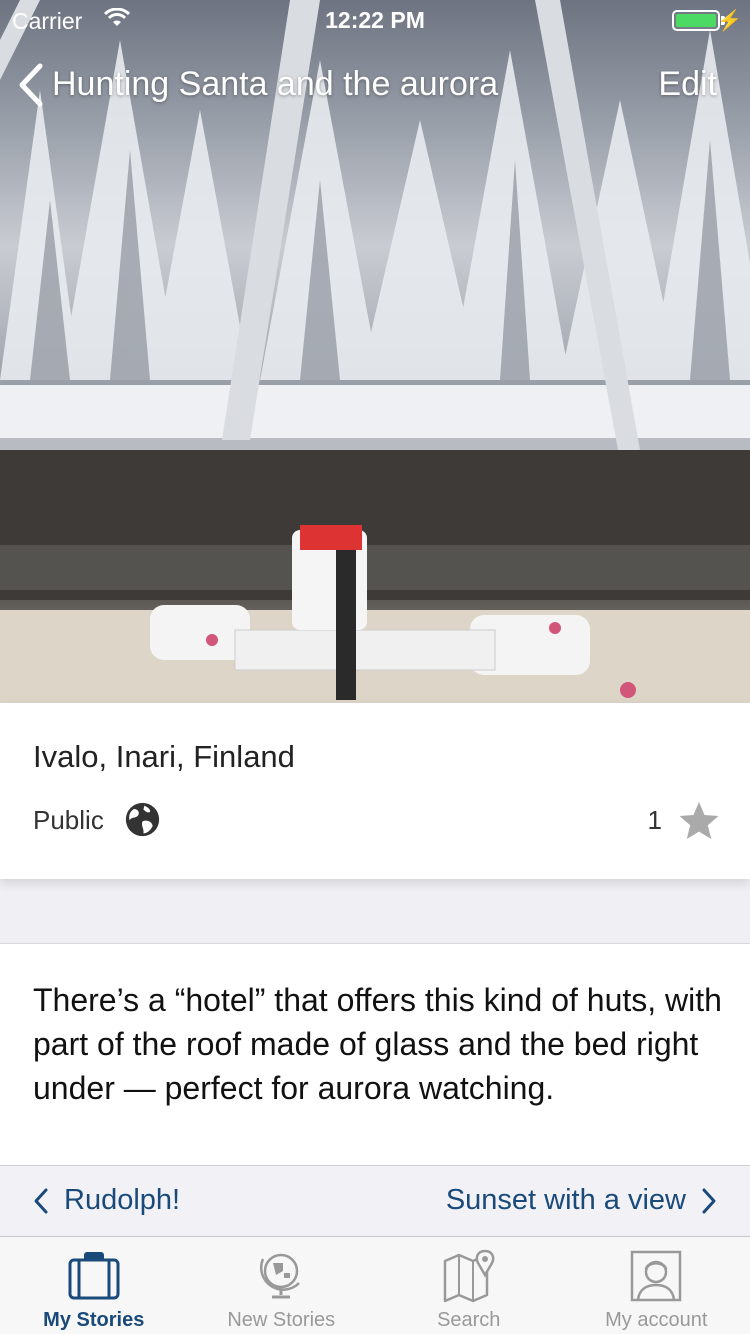 The height and width of the screenshot is (1334, 750). I want to click on user-portrait-icon, so click(656, 1276).